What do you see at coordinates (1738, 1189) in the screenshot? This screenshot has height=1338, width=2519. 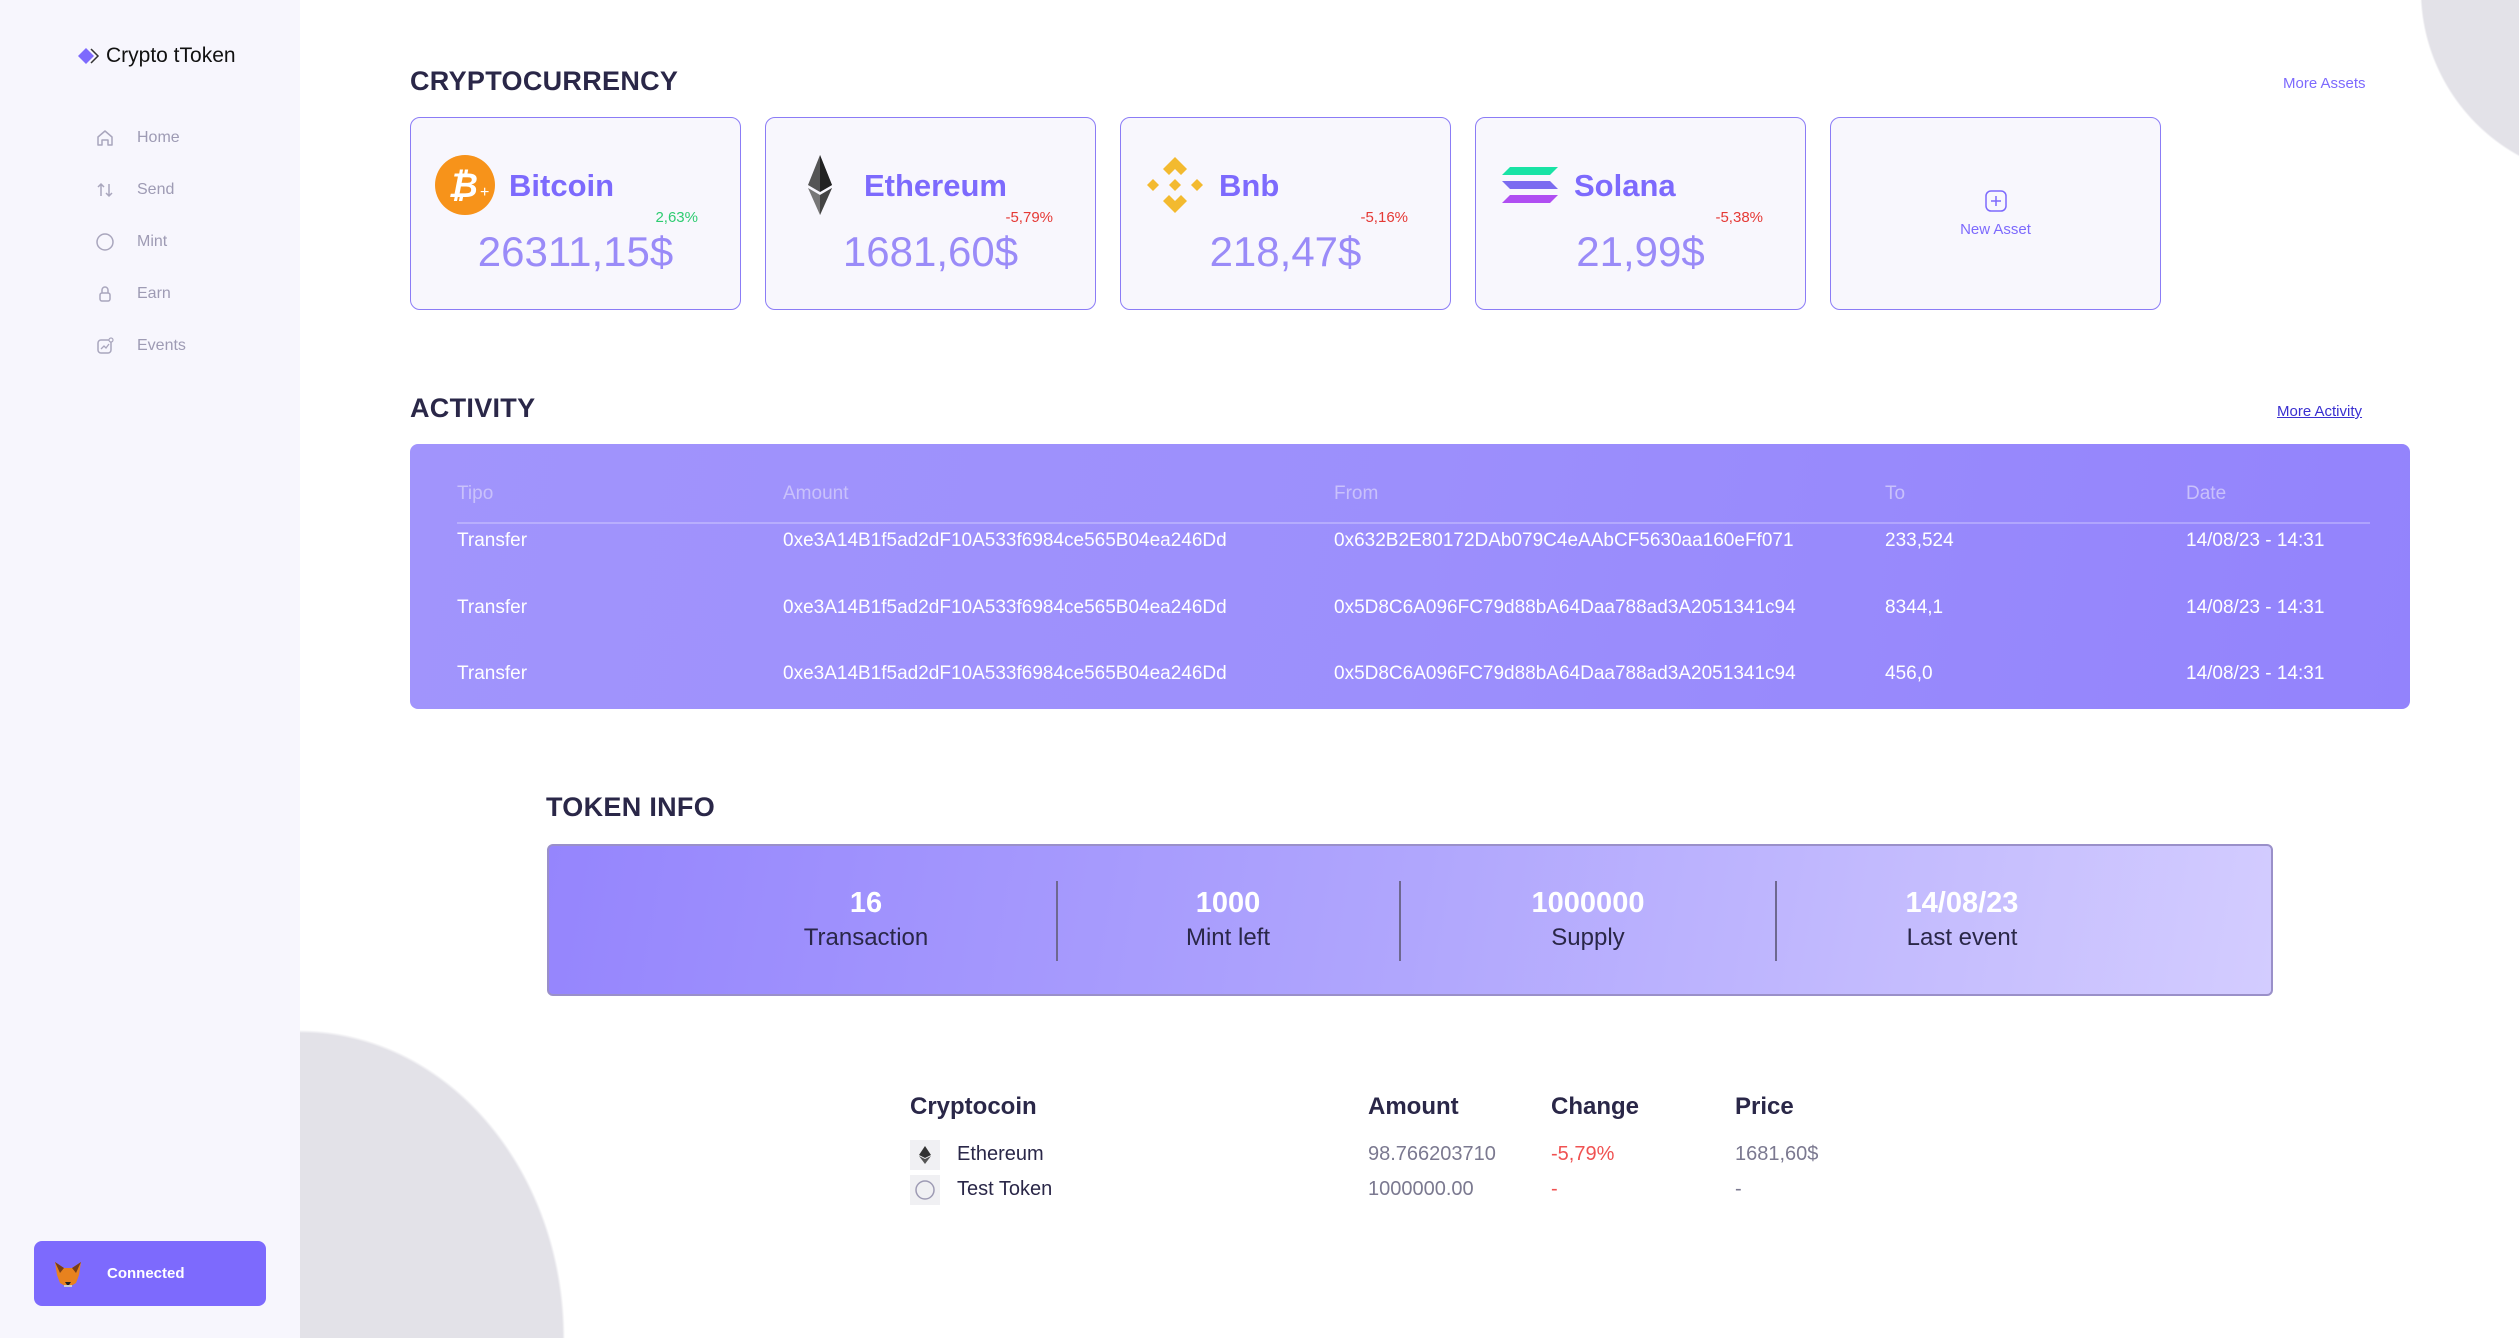 I see `coin-price: -` at bounding box center [1738, 1189].